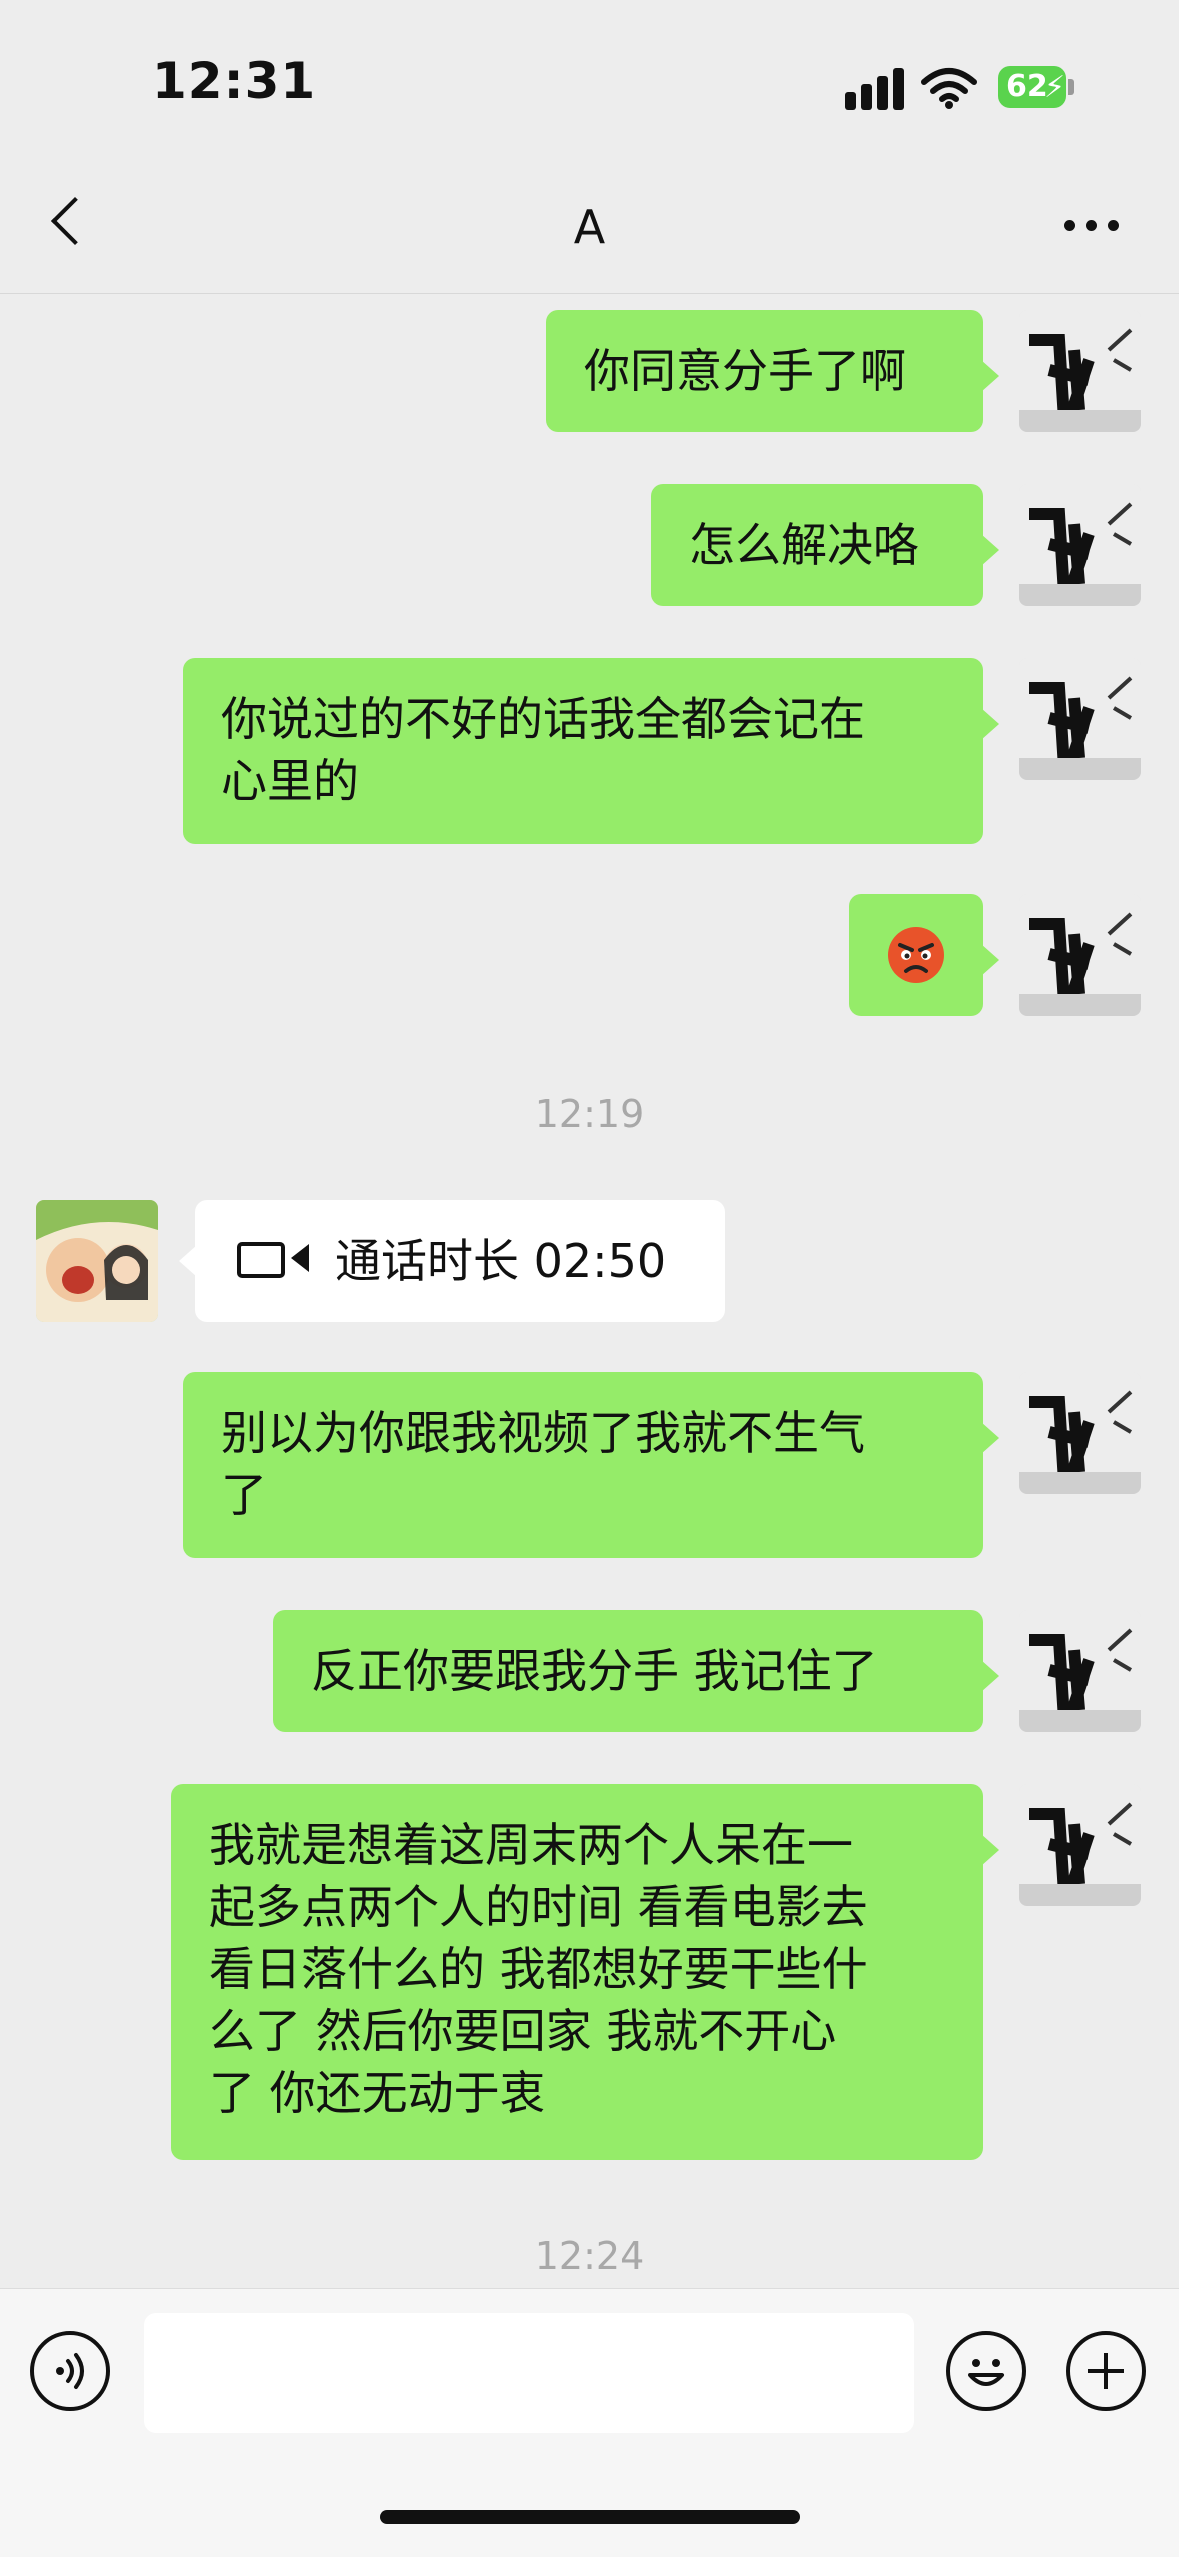  I want to click on video-call-record: 通话时长 02:50, so click(452, 1261).